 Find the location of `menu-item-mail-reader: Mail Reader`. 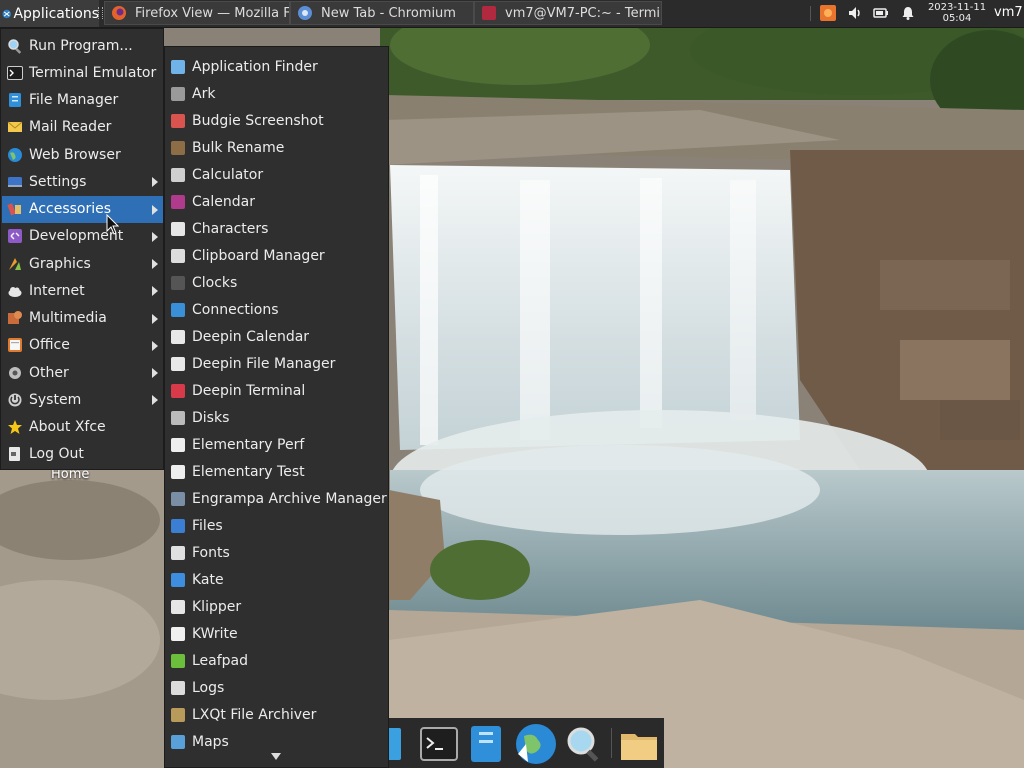

menu-item-mail-reader: Mail Reader is located at coordinates (82, 127).